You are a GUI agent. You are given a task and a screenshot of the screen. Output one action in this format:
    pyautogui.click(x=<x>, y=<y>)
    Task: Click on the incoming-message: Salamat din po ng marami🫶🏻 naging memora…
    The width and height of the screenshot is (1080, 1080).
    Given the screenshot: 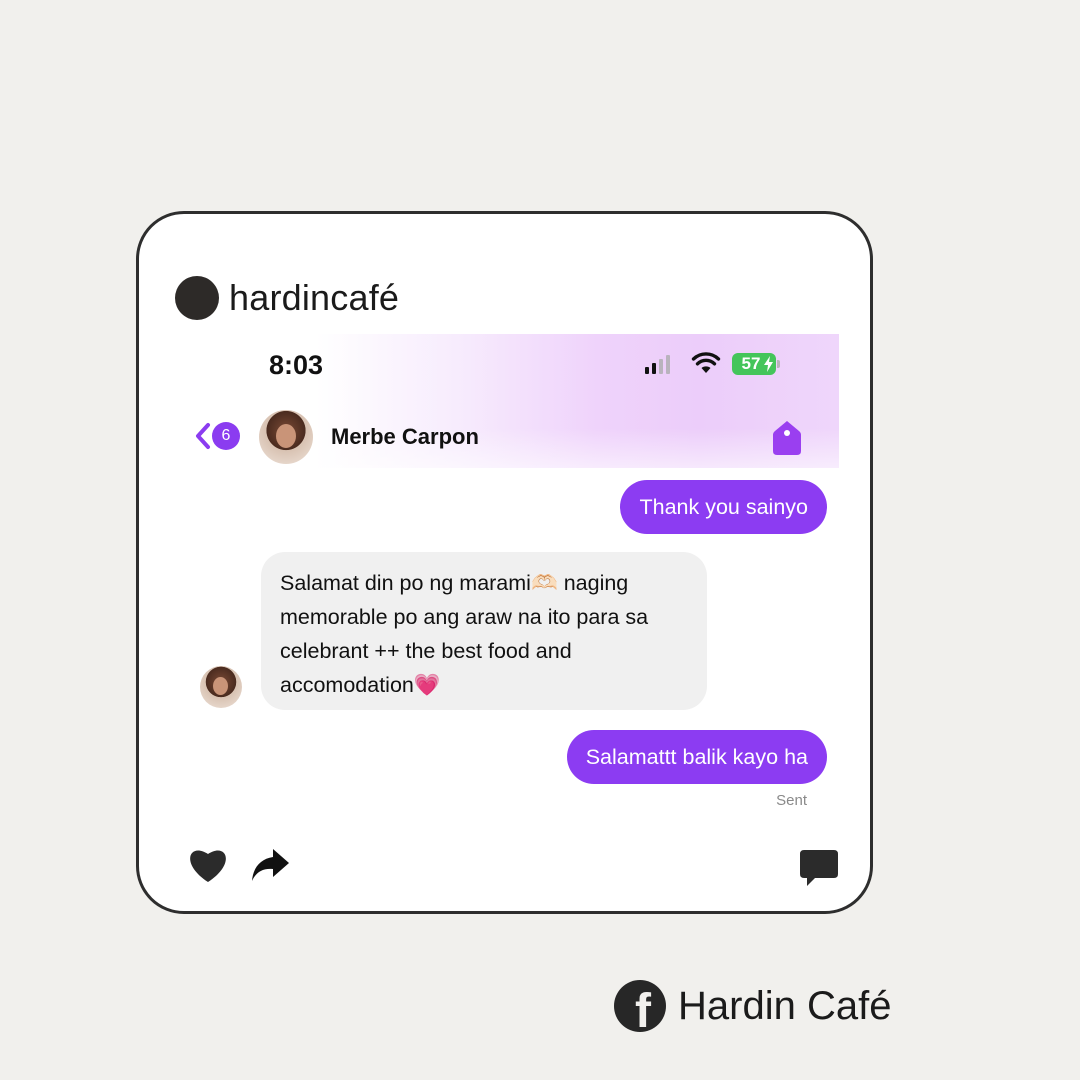 What is the action you would take?
    pyautogui.click(x=484, y=631)
    